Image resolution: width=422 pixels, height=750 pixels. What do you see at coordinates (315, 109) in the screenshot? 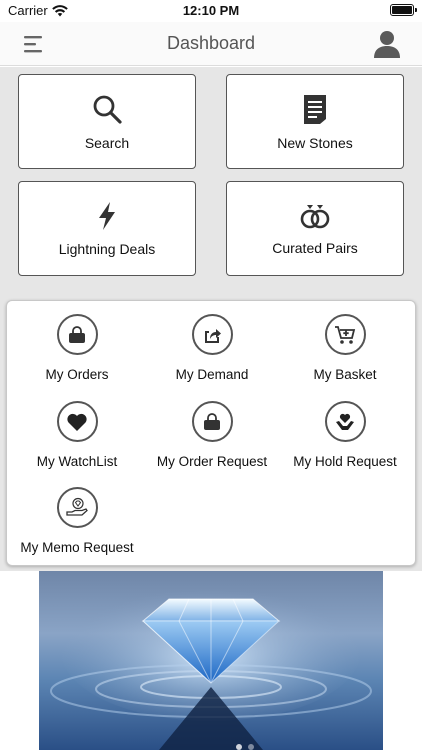
I see `document-list-icon` at bounding box center [315, 109].